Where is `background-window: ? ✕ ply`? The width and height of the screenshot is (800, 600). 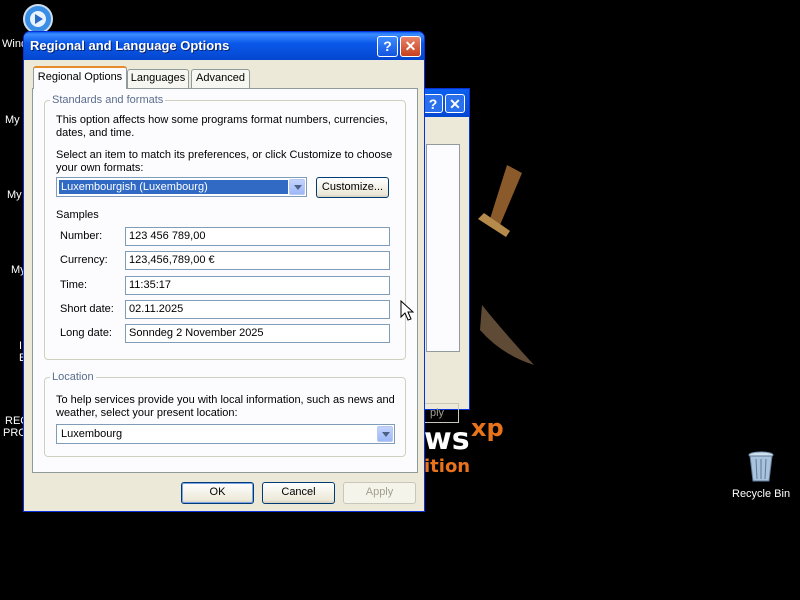
background-window: ? ✕ ply is located at coordinates (442, 255).